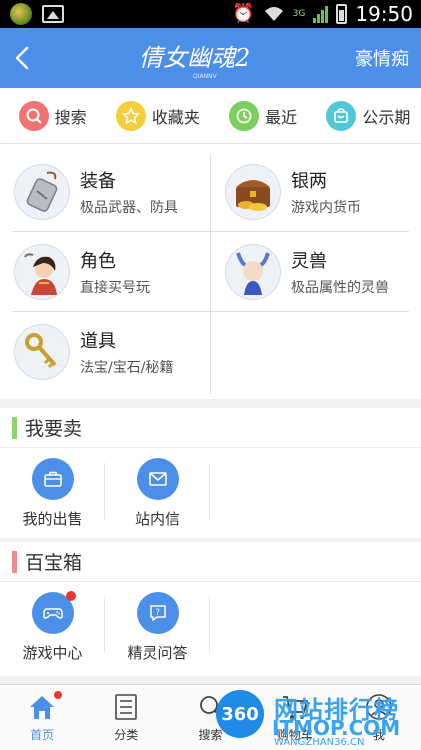 This screenshot has height=750, width=421. What do you see at coordinates (42, 735) in the screenshot?
I see `tab-label: 首页` at bounding box center [42, 735].